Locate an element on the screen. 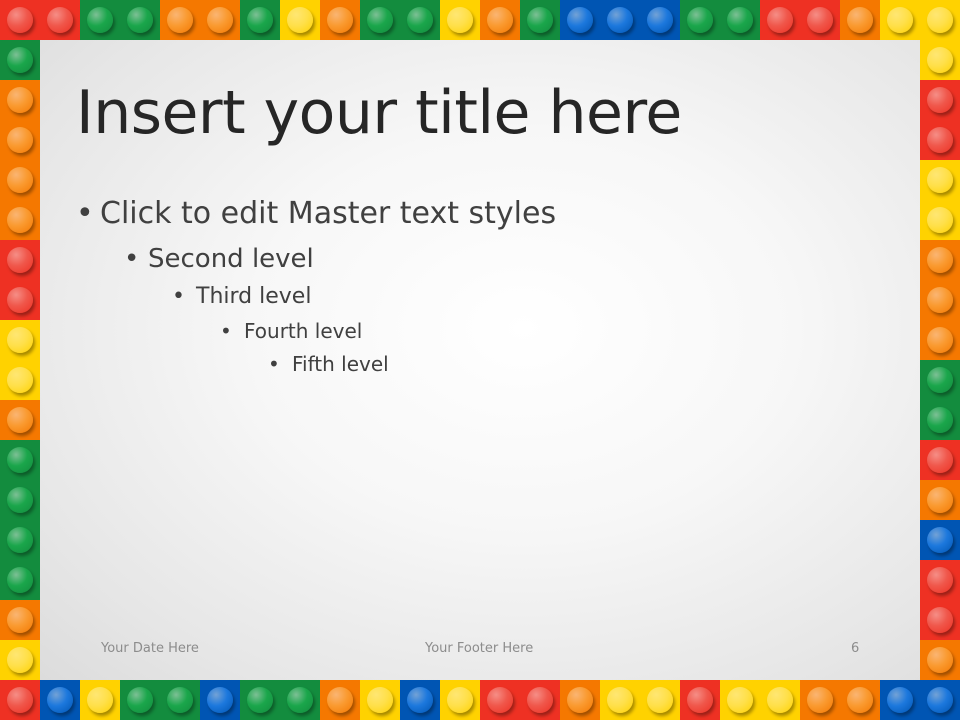 This screenshot has height=720, width=960. footer-date: Your Date Here is located at coordinates (150, 648).